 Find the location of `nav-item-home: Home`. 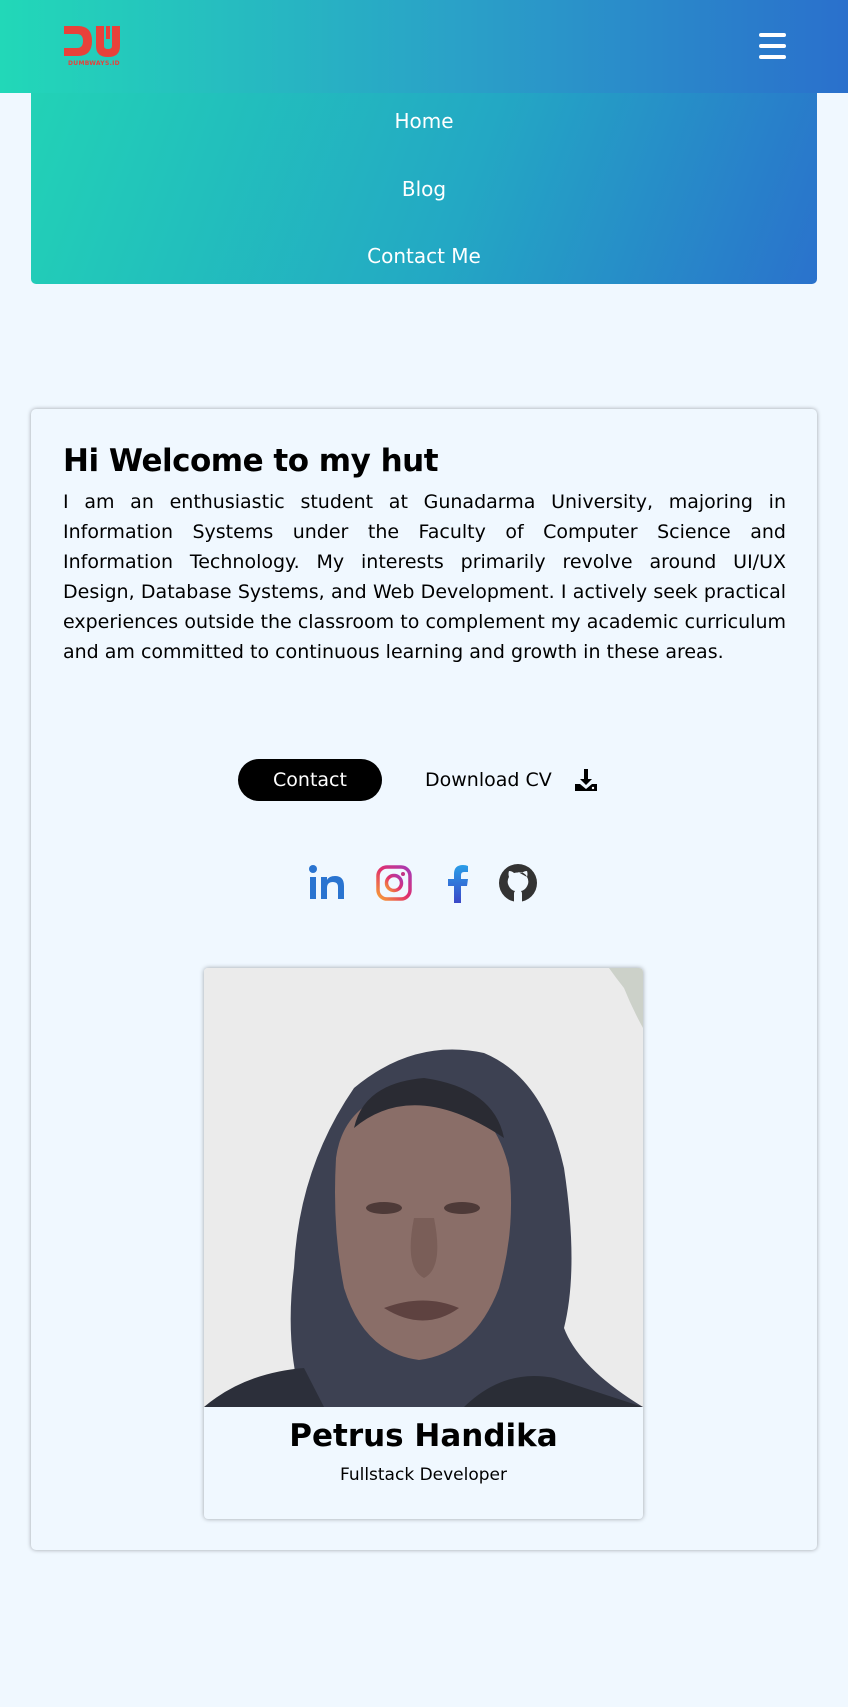

nav-item-home: Home is located at coordinates (424, 121).